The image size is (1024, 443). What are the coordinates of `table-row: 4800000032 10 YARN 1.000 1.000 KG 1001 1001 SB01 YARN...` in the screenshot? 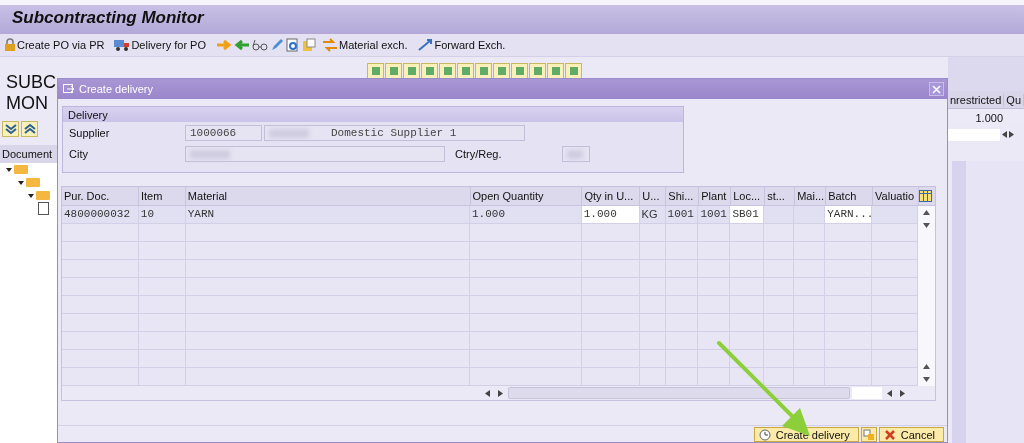 It's located at (490, 215).